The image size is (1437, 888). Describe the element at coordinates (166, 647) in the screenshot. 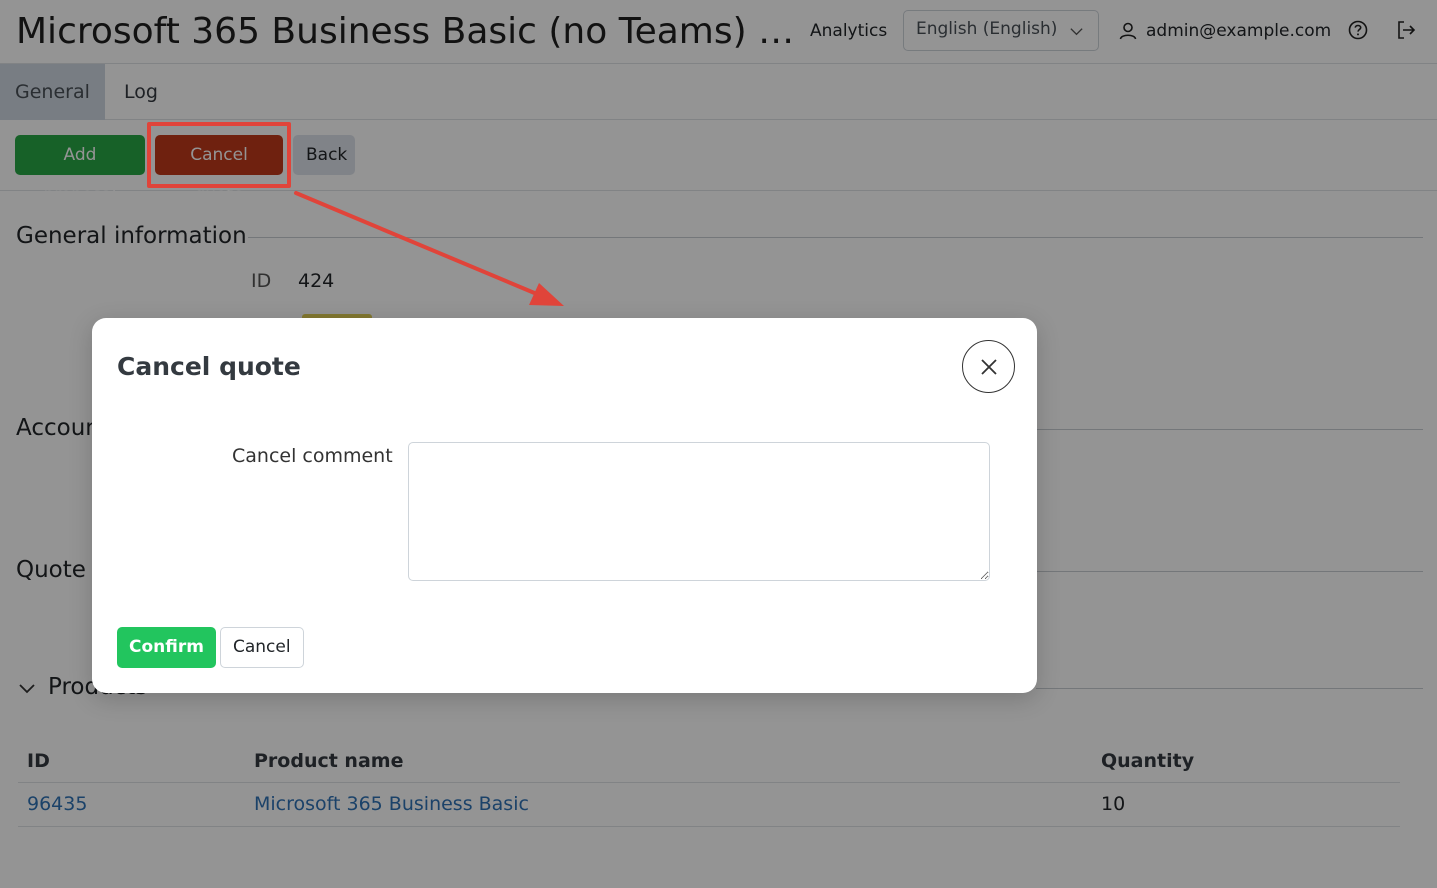

I see `confirm-button: Confirm` at that location.